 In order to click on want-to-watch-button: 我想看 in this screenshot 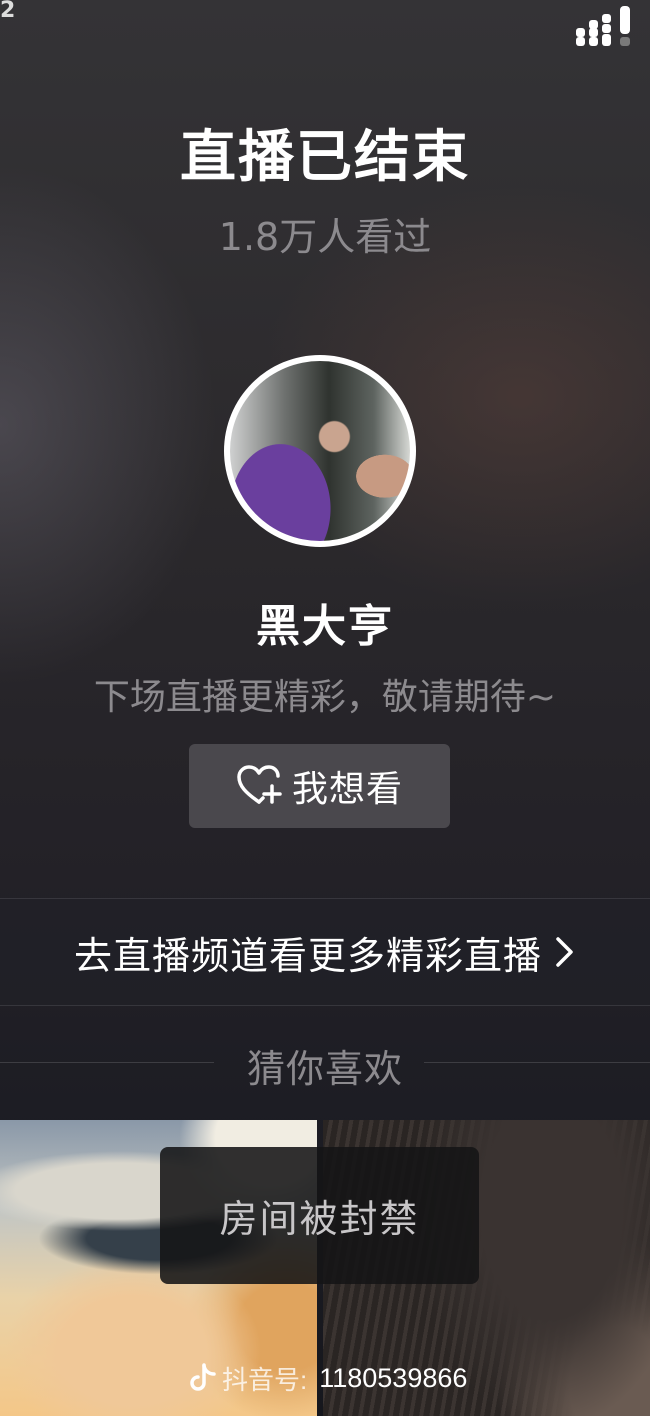, I will do `click(319, 786)`.